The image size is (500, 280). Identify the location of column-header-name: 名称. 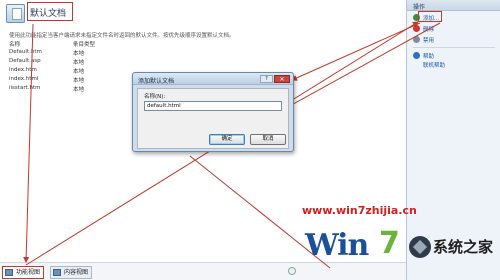
(14, 44).